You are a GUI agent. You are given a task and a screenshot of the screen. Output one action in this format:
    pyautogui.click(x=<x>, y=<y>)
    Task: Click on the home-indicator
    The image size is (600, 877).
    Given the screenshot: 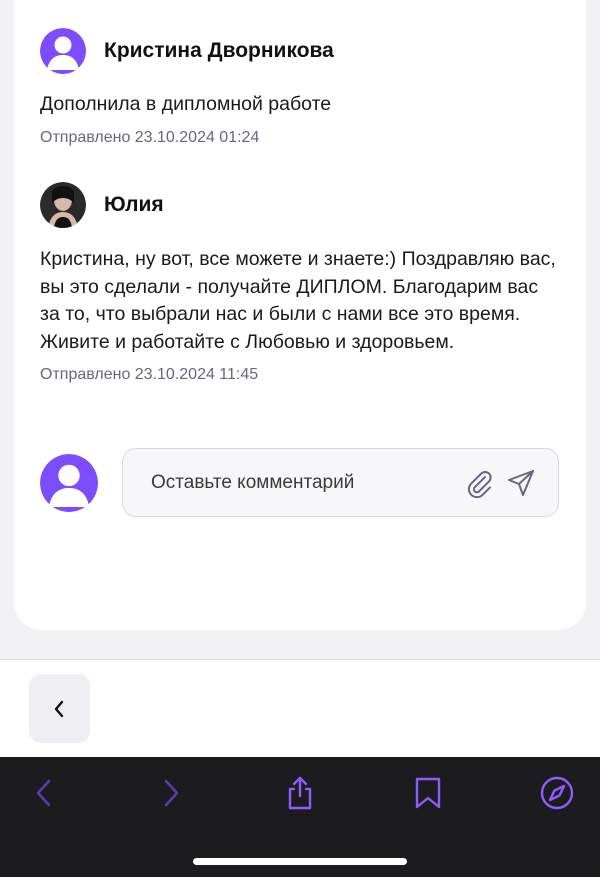 What is the action you would take?
    pyautogui.click(x=300, y=861)
    